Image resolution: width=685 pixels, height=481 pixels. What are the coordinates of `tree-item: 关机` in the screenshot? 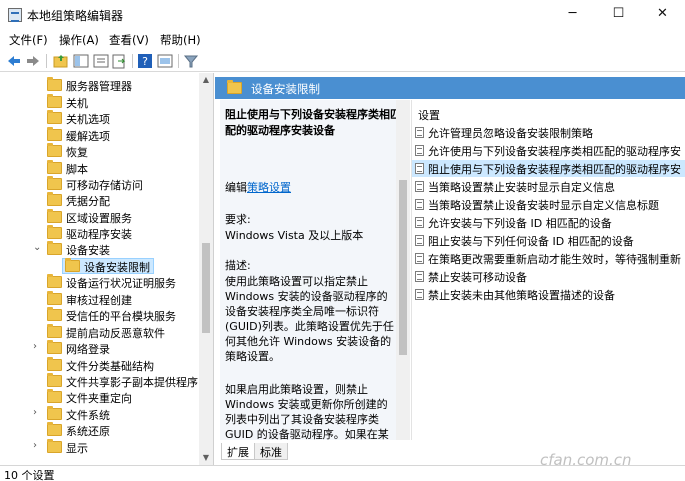 It's located at (100, 102).